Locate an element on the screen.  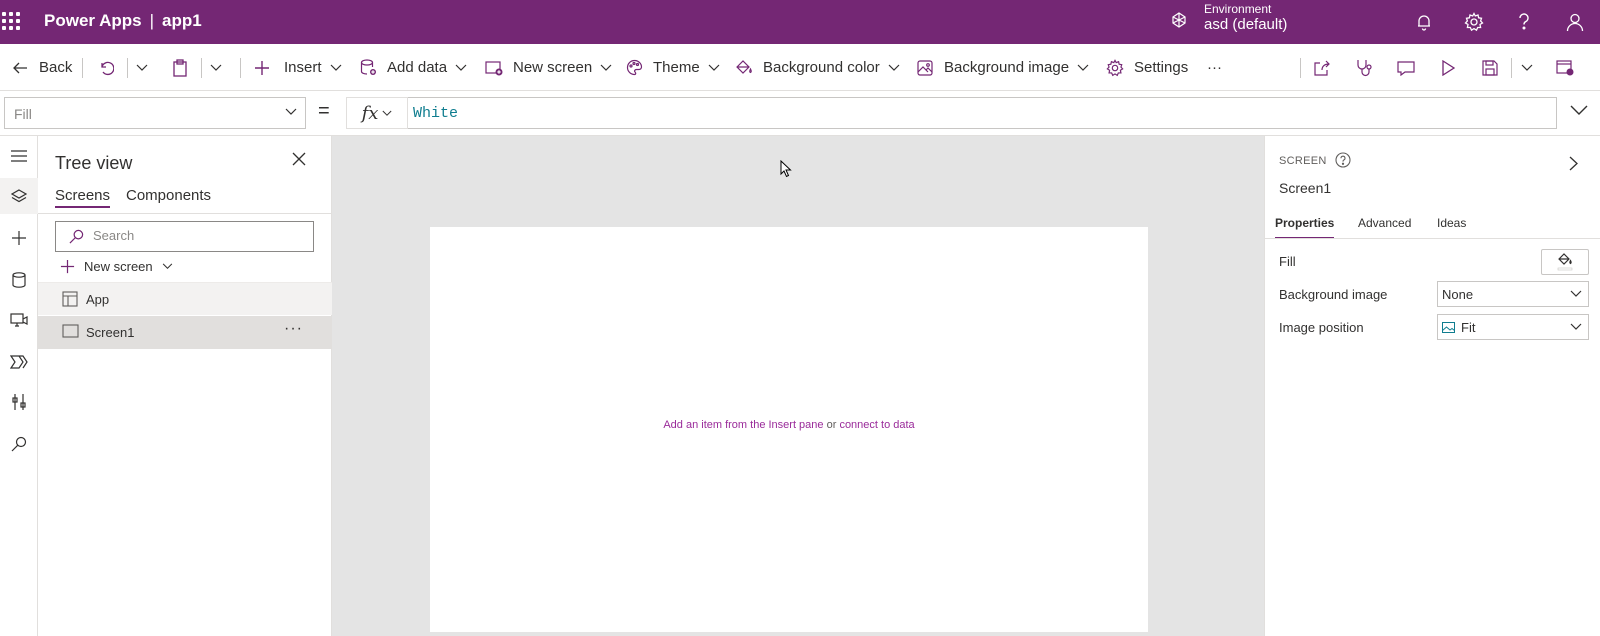
search-input is located at coordinates (198, 235).